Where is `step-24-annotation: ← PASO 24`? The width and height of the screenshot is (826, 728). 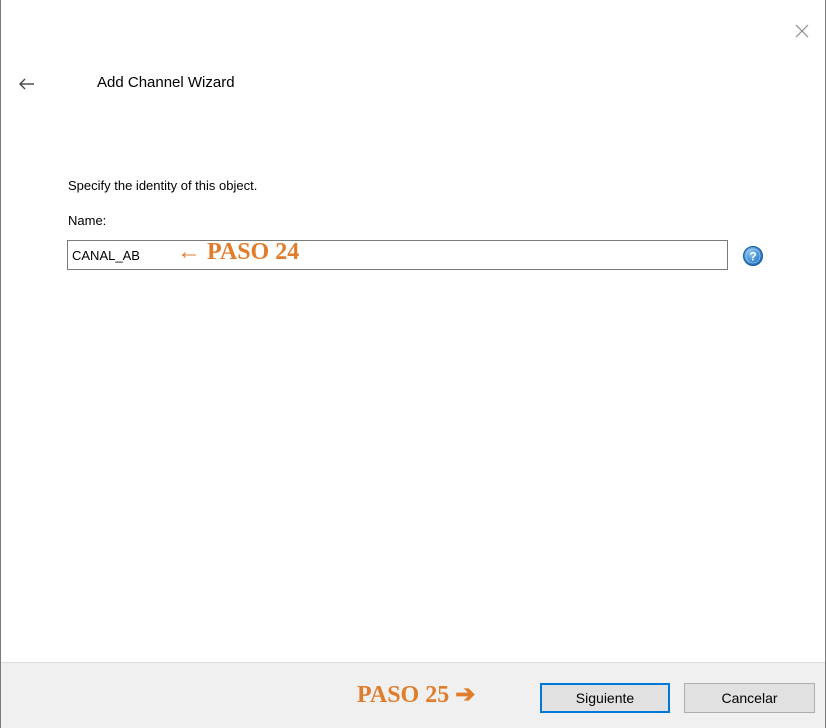
step-24-annotation: ← PASO 24 is located at coordinates (238, 252).